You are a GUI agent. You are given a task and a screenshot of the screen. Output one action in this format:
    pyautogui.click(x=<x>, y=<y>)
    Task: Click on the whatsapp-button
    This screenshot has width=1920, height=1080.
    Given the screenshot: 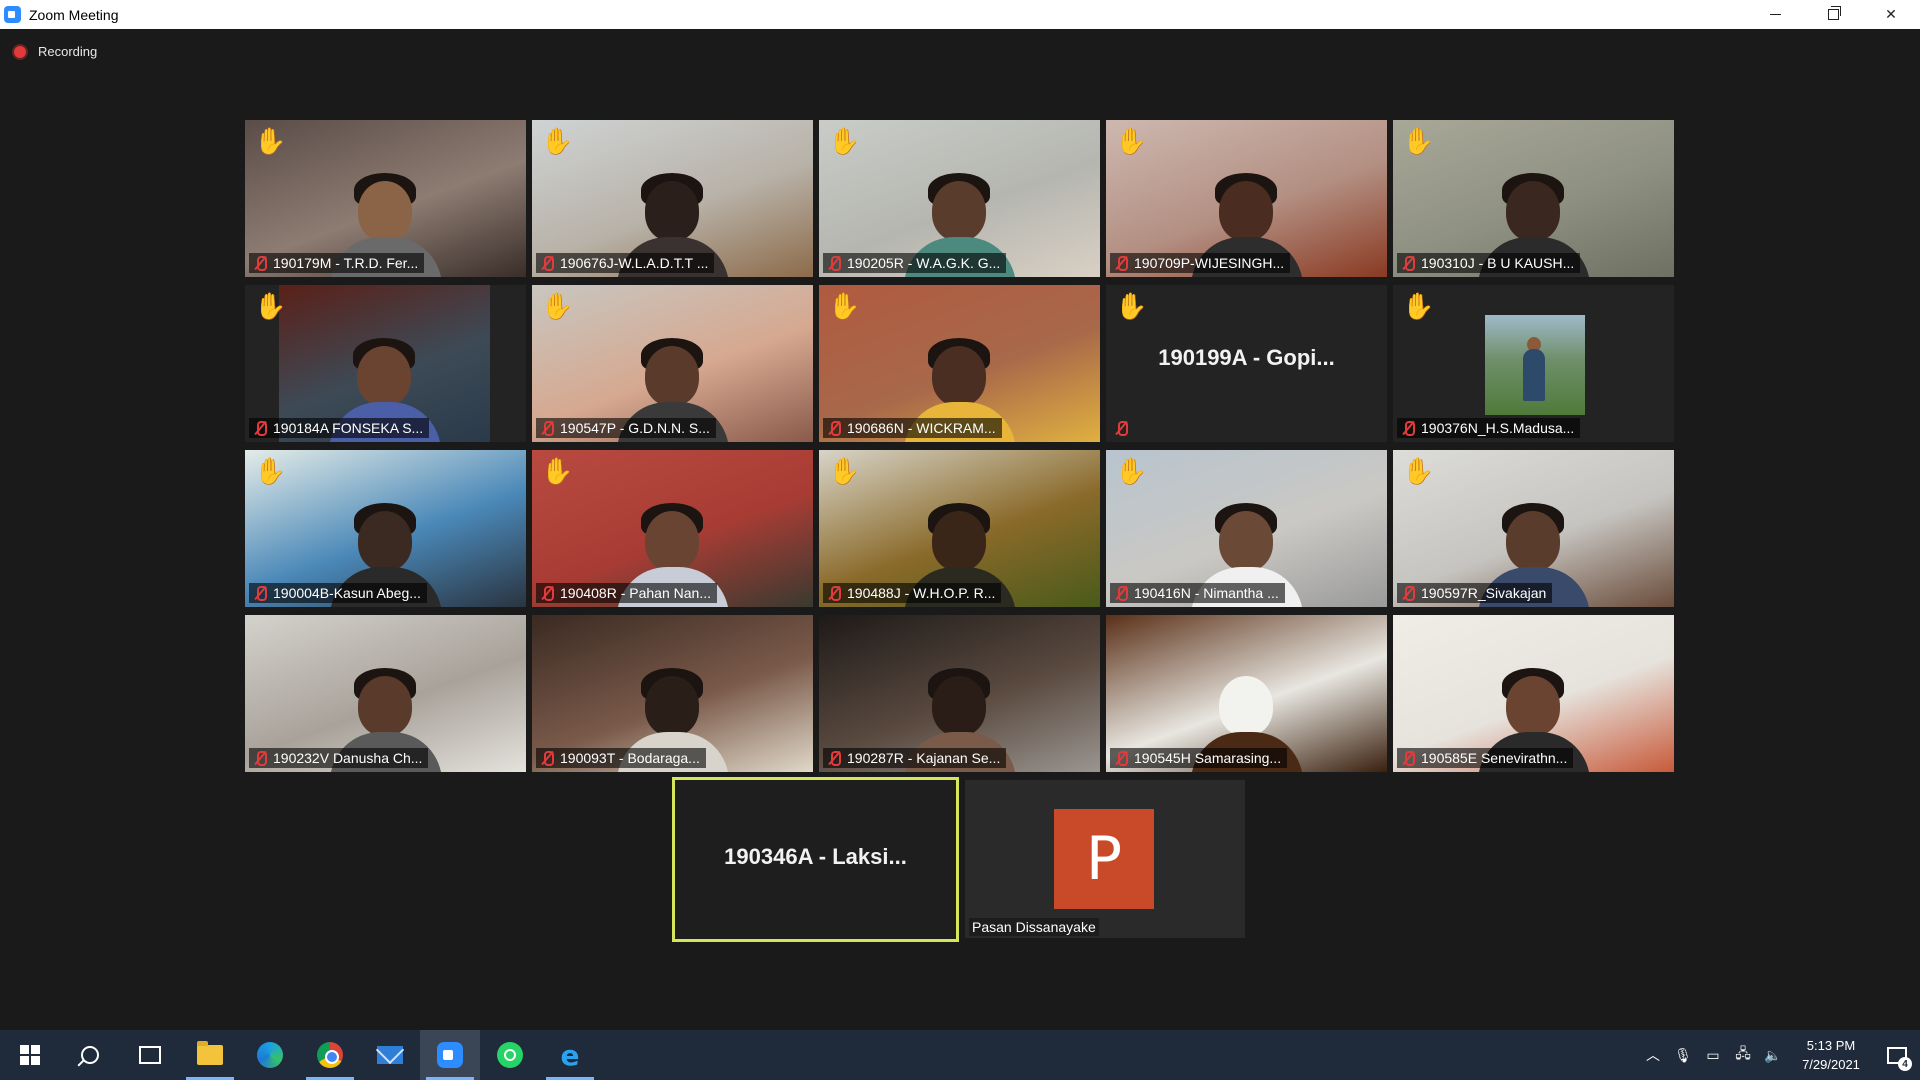 What is the action you would take?
    pyautogui.click(x=510, y=1055)
    